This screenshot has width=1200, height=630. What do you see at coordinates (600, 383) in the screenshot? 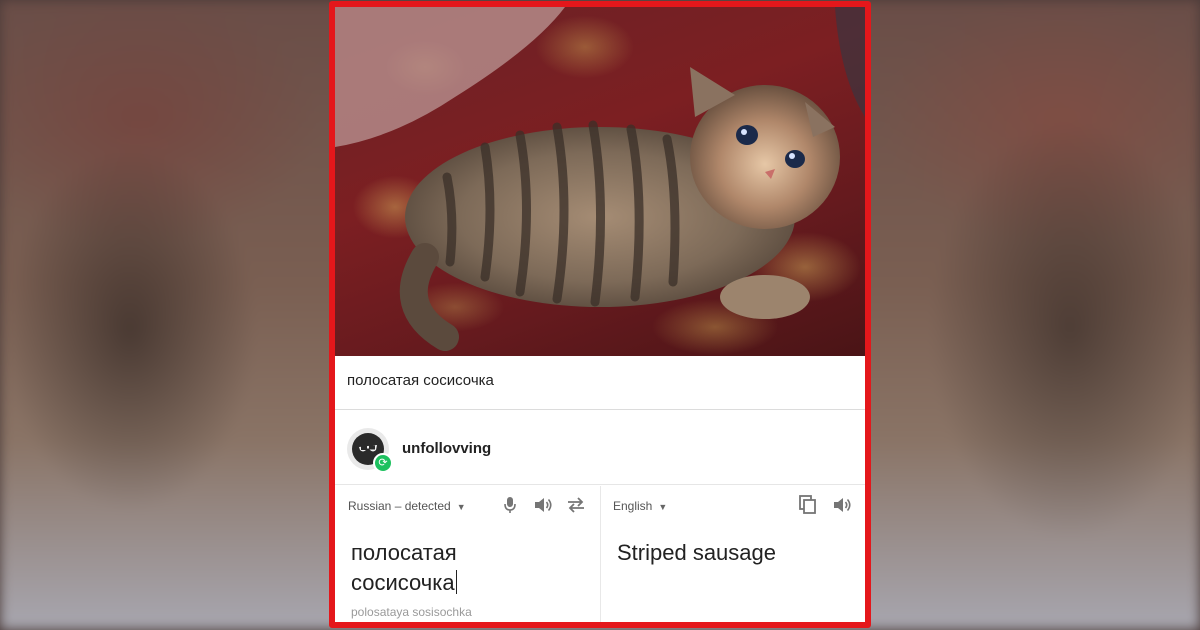
I see `post-caption: полосатая сосисочка` at bounding box center [600, 383].